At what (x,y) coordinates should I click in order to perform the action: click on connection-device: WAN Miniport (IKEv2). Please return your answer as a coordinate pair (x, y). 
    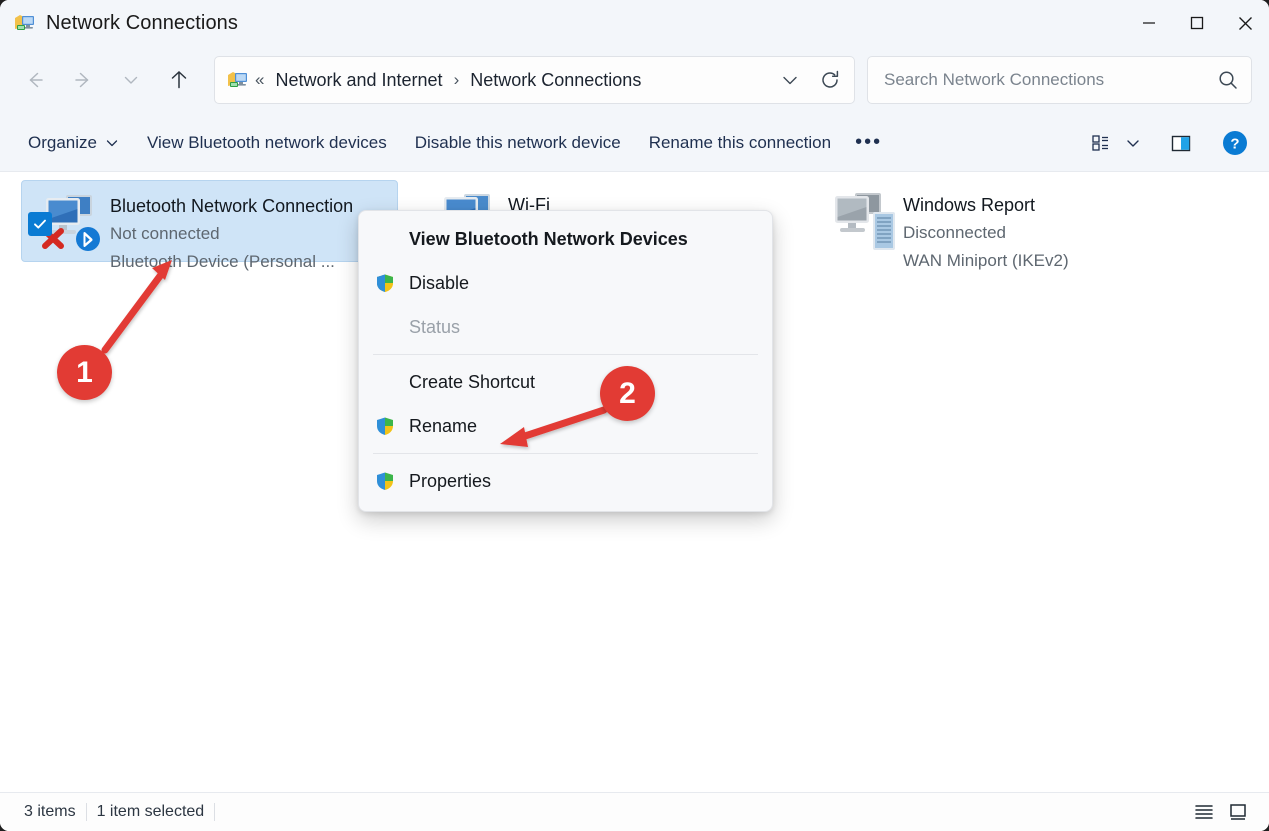
    Looking at the image, I should click on (986, 260).